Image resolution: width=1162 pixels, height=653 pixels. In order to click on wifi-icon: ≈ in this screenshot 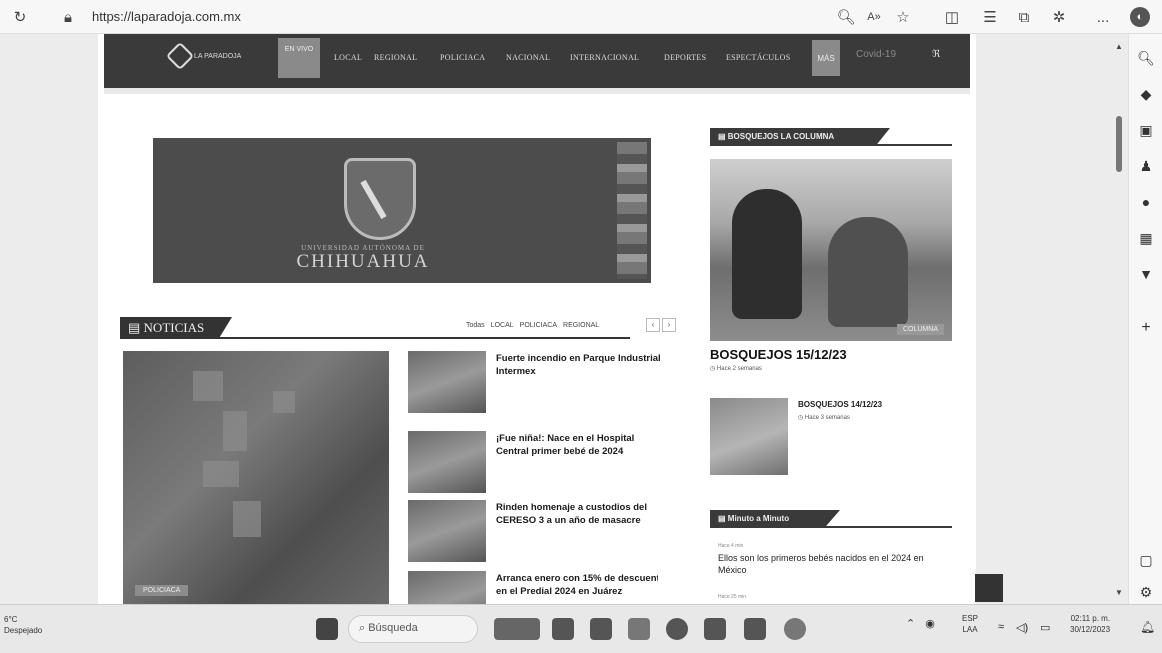, I will do `click(1001, 627)`.